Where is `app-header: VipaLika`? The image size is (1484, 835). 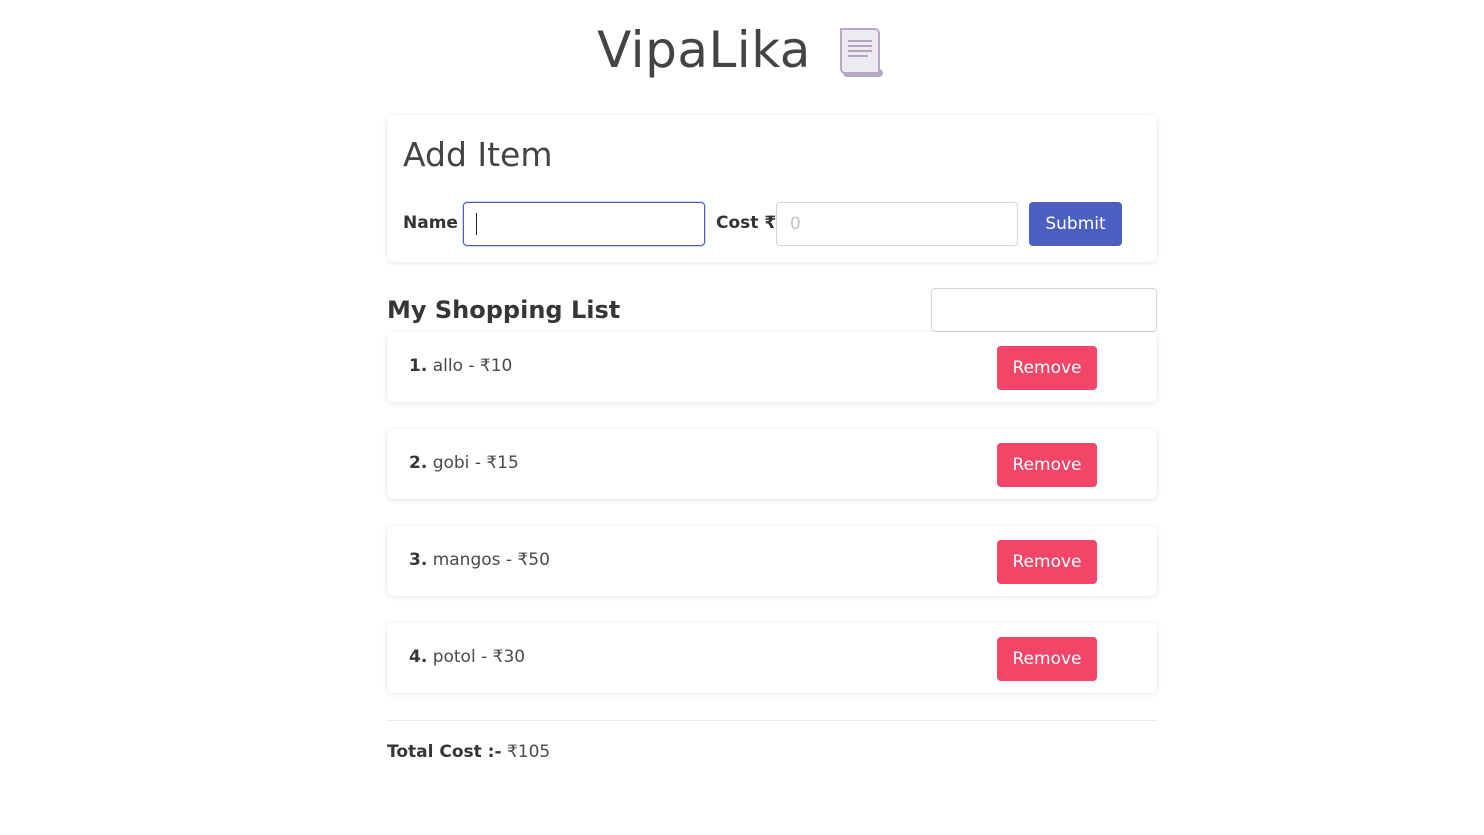 app-header: VipaLika is located at coordinates (742, 50).